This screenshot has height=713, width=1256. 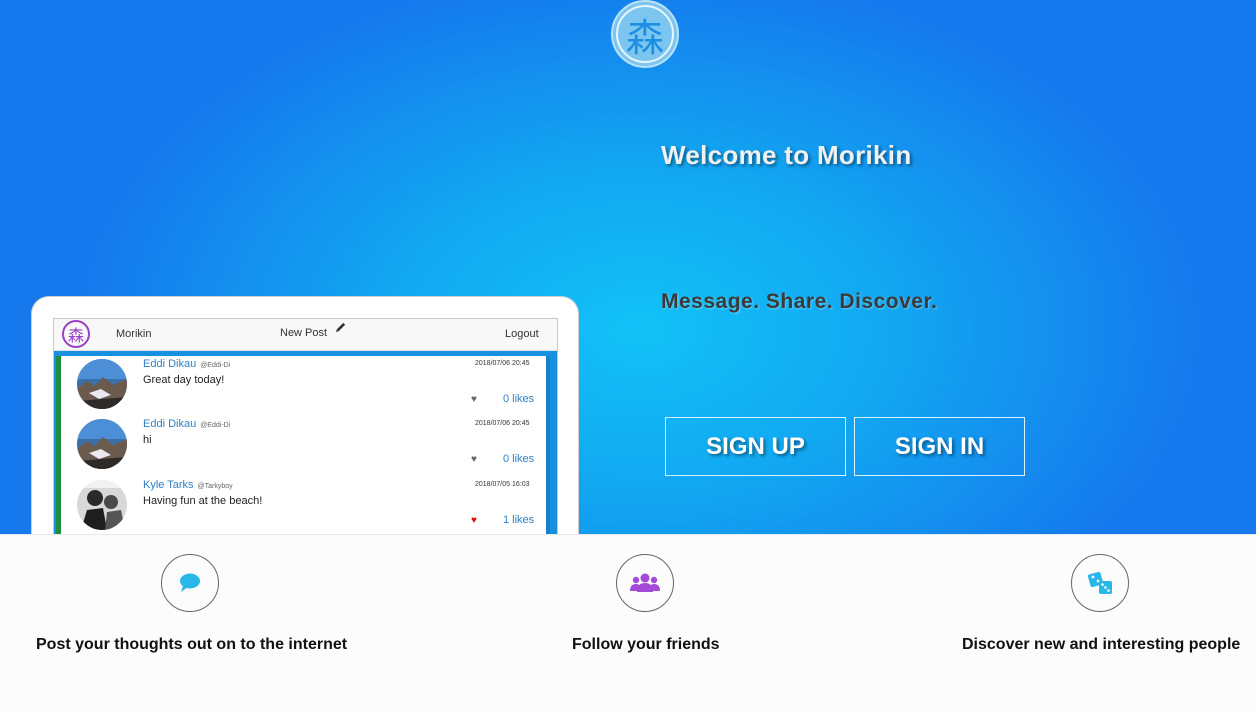 I want to click on post-text: Great day today!, so click(x=184, y=380).